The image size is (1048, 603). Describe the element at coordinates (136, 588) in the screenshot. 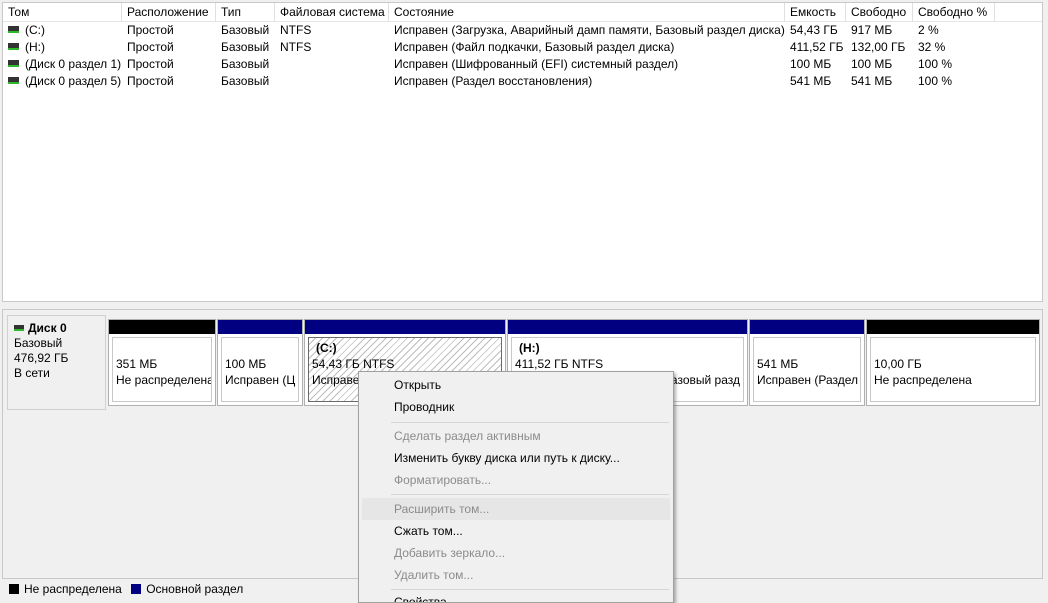

I see `legend-swatch-primary` at that location.